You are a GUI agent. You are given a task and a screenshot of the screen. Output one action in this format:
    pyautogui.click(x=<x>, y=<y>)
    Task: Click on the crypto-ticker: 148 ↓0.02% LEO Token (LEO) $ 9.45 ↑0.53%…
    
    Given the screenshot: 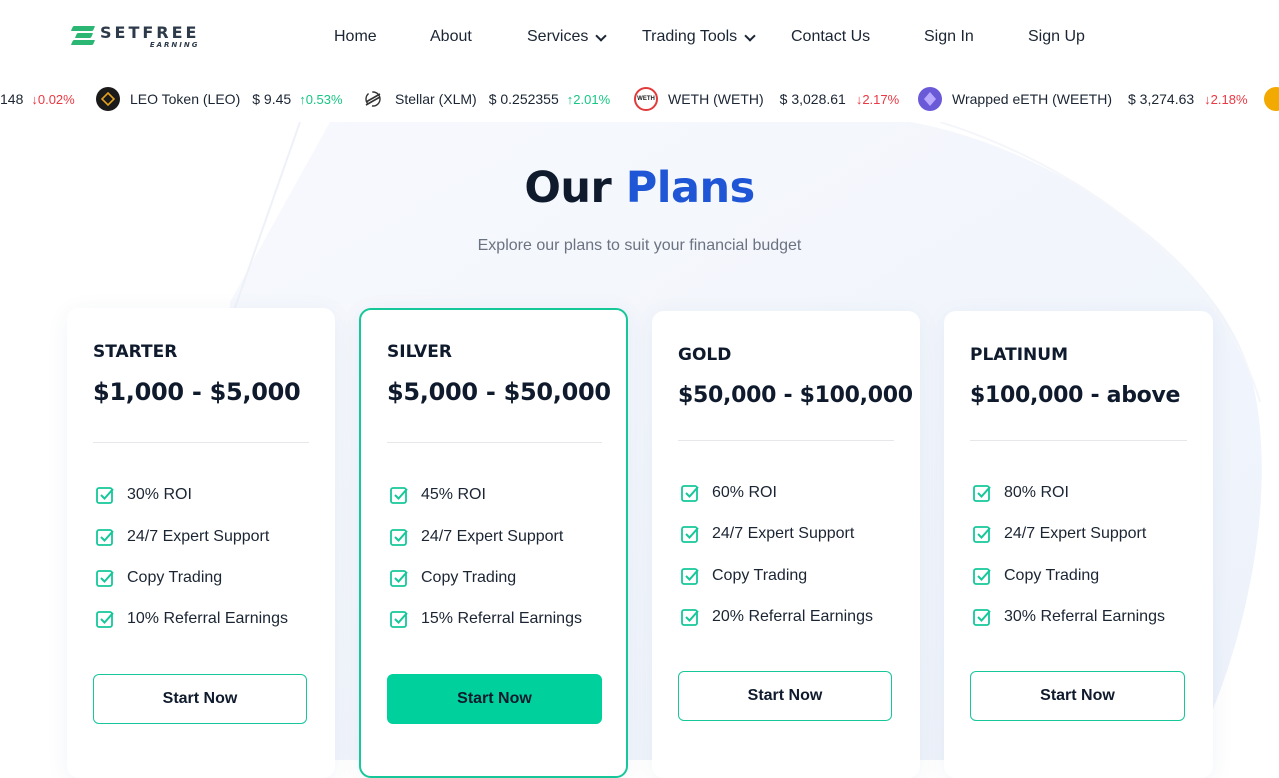 What is the action you would take?
    pyautogui.click(x=639, y=99)
    